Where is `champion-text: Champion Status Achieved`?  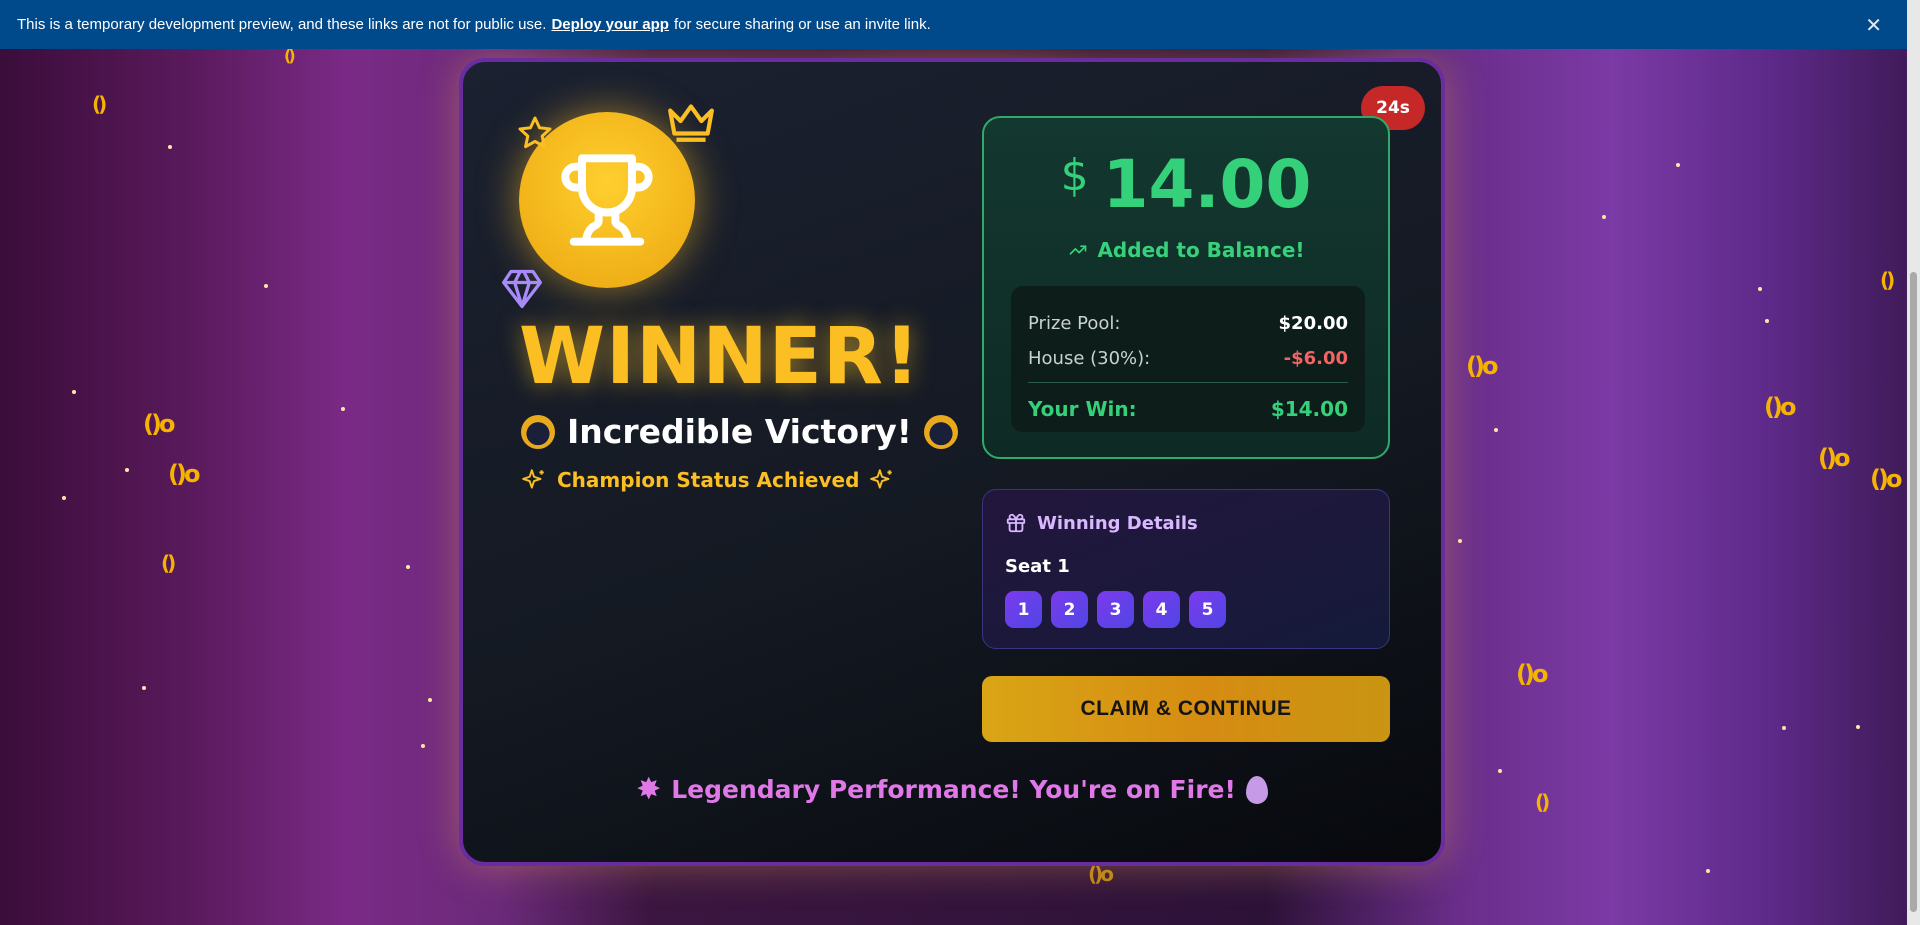
champion-text: Champion Status Achieved is located at coordinates (708, 480).